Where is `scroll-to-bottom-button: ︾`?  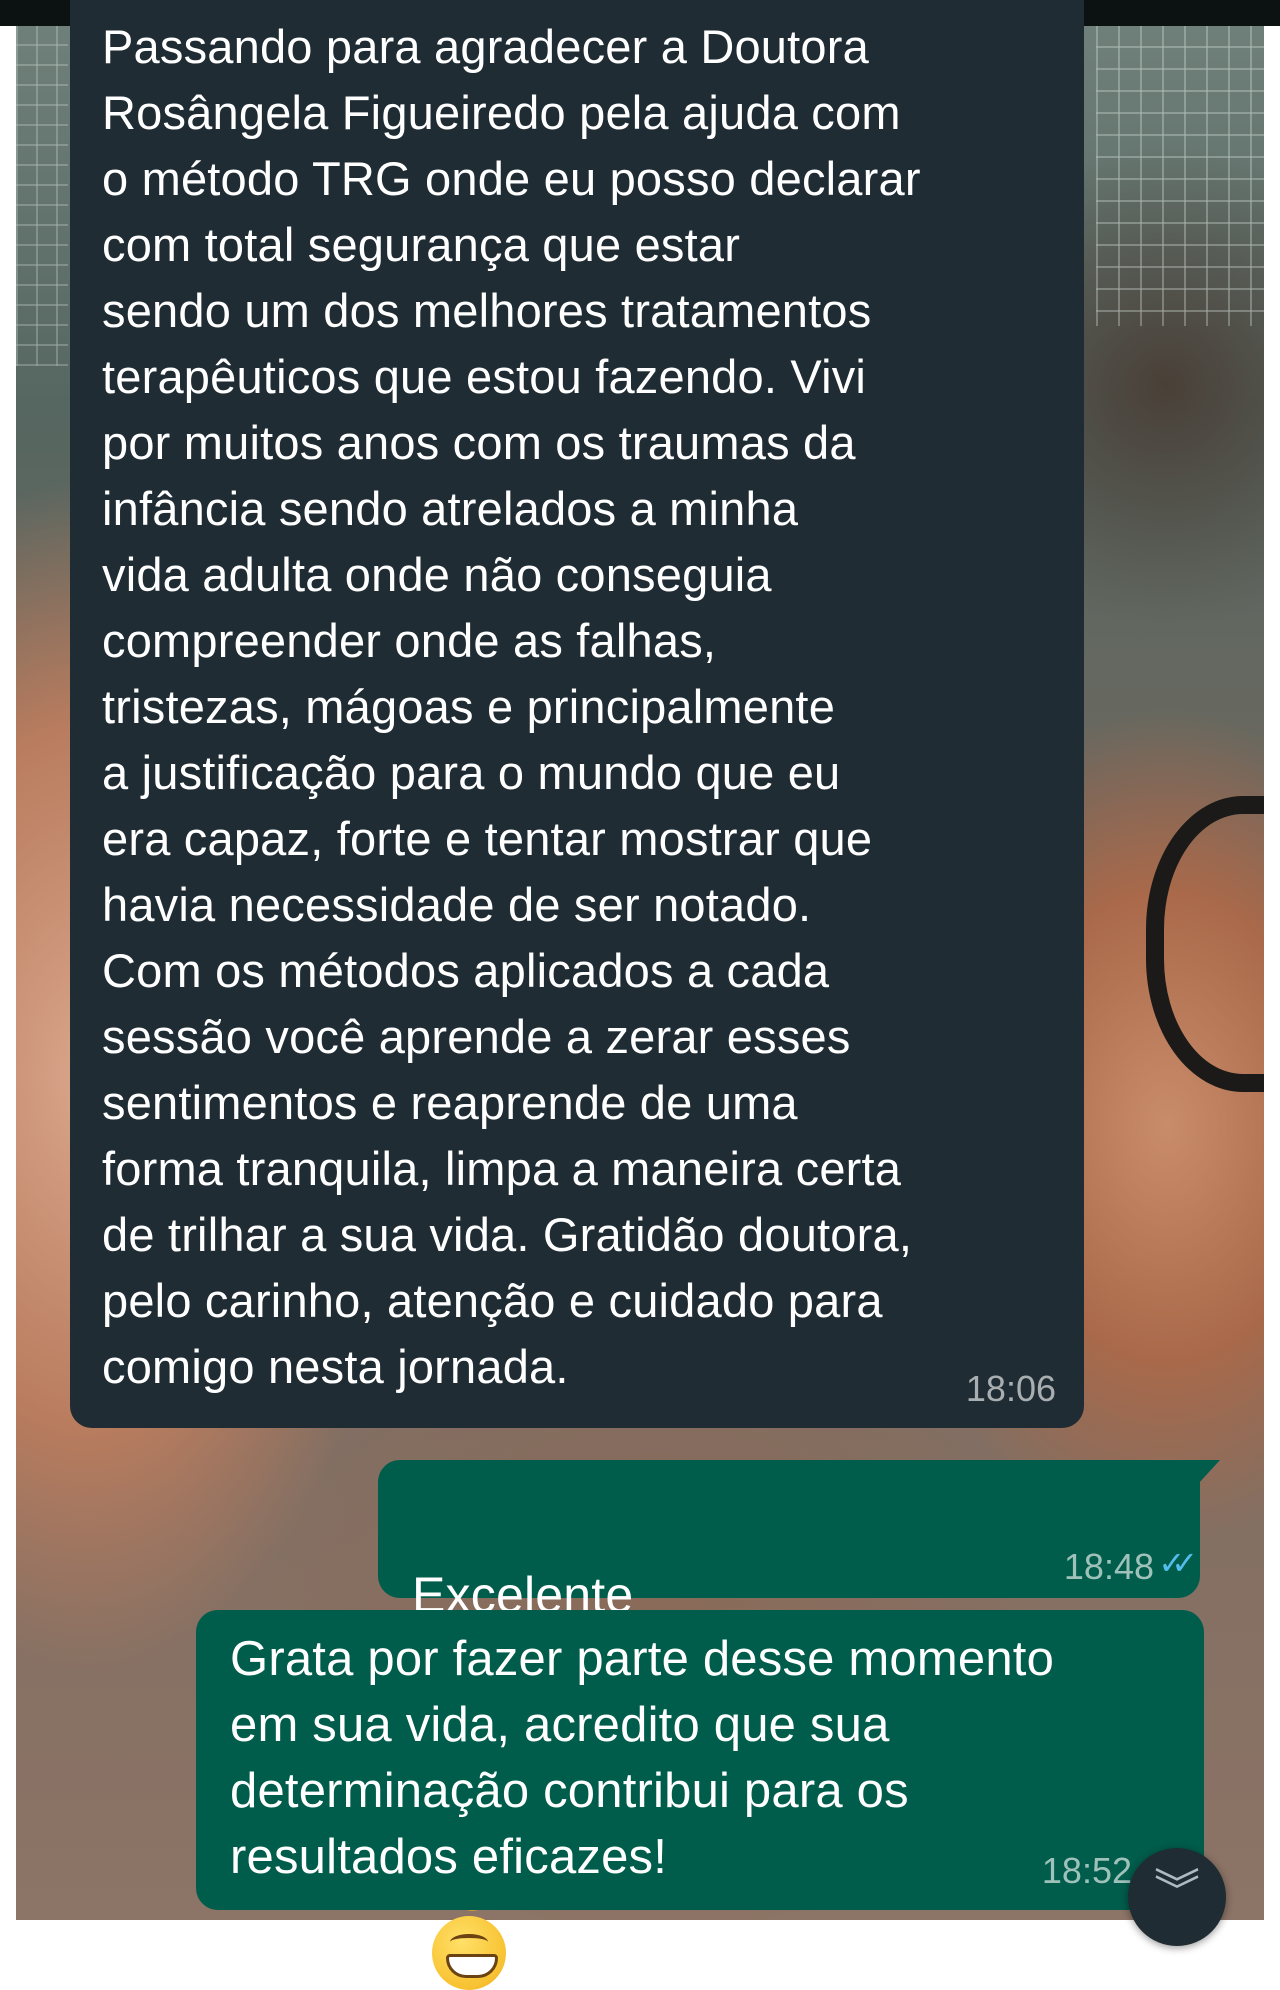
scroll-to-bottom-button: ︾ is located at coordinates (1177, 1897).